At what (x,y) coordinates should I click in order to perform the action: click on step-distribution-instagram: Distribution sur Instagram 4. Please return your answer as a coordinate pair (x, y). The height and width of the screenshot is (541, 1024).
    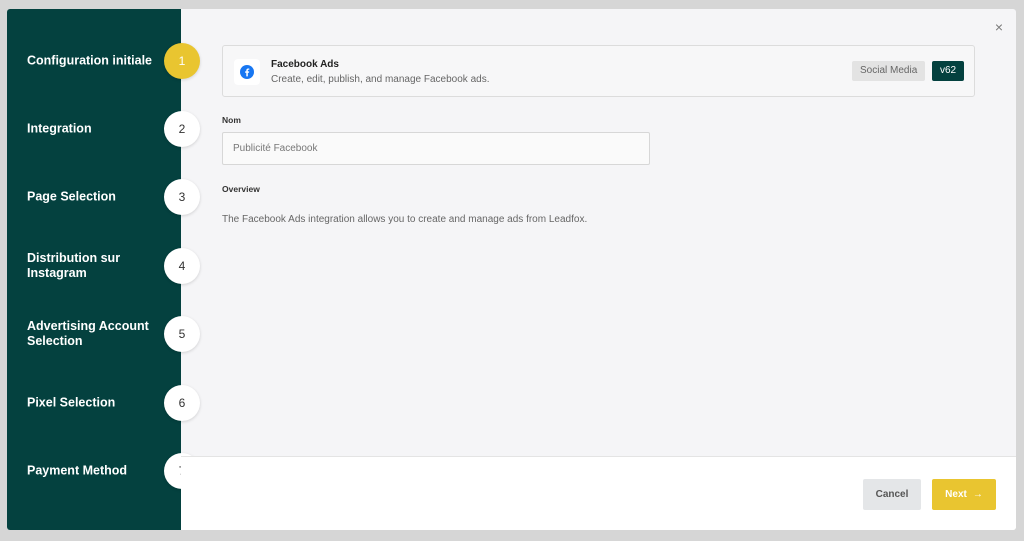
    Looking at the image, I should click on (103, 266).